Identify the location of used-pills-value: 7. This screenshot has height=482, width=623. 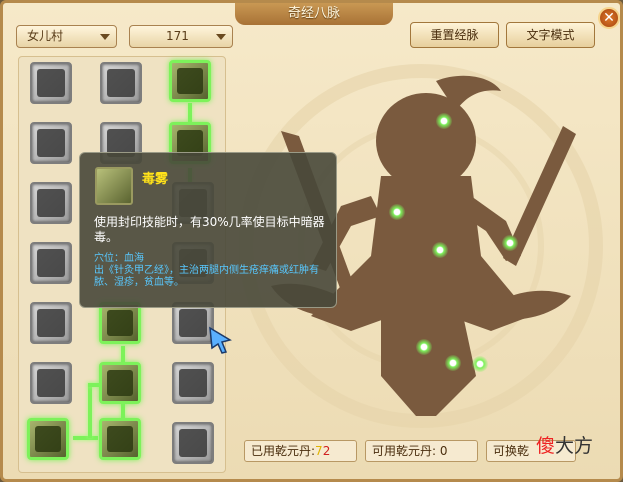
(319, 451).